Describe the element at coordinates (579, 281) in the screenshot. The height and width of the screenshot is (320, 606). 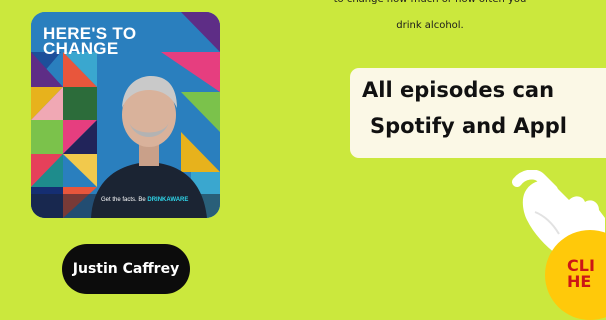
I see `click-here-line2: HE` at that location.